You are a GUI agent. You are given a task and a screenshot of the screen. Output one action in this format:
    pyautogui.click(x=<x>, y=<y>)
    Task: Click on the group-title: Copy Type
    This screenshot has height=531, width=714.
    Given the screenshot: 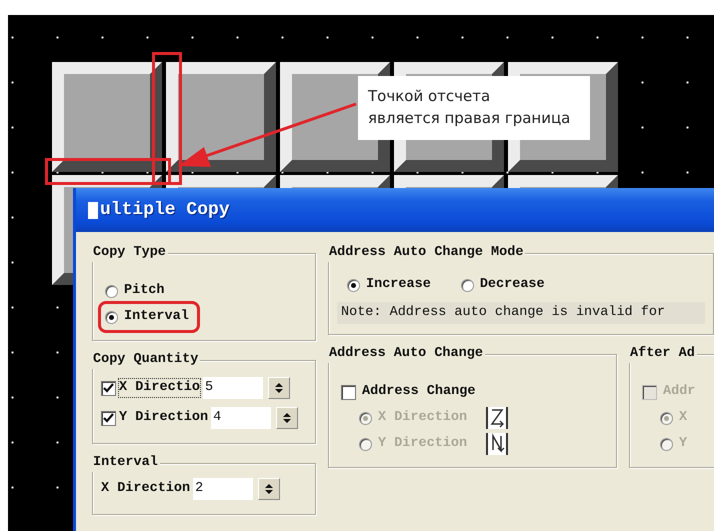 What is the action you would take?
    pyautogui.click(x=129, y=253)
    